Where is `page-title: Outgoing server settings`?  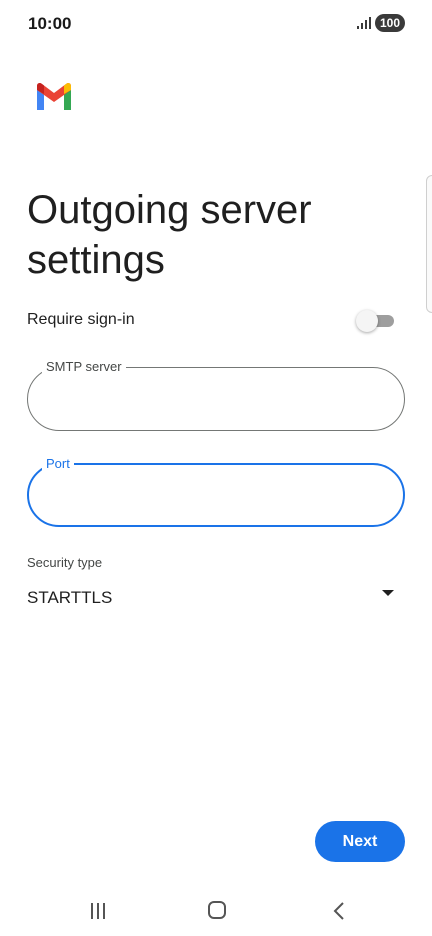 page-title: Outgoing server settings is located at coordinates (169, 234).